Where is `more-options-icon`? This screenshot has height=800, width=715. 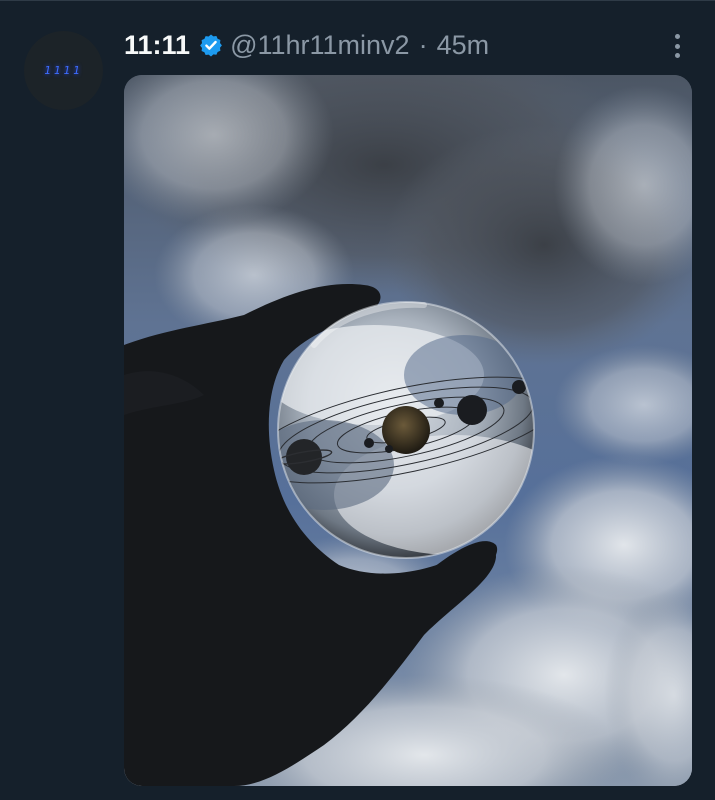
more-options-icon is located at coordinates (677, 46).